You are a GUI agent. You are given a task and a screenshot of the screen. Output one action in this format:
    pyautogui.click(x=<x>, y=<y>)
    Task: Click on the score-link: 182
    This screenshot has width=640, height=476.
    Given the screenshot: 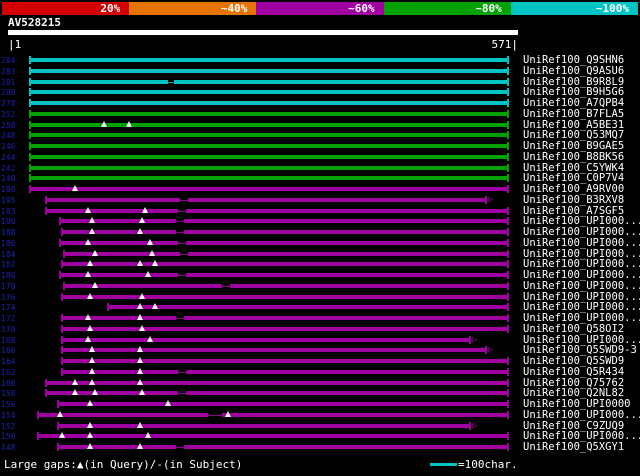 What is the action you would take?
    pyautogui.click(x=8, y=264)
    